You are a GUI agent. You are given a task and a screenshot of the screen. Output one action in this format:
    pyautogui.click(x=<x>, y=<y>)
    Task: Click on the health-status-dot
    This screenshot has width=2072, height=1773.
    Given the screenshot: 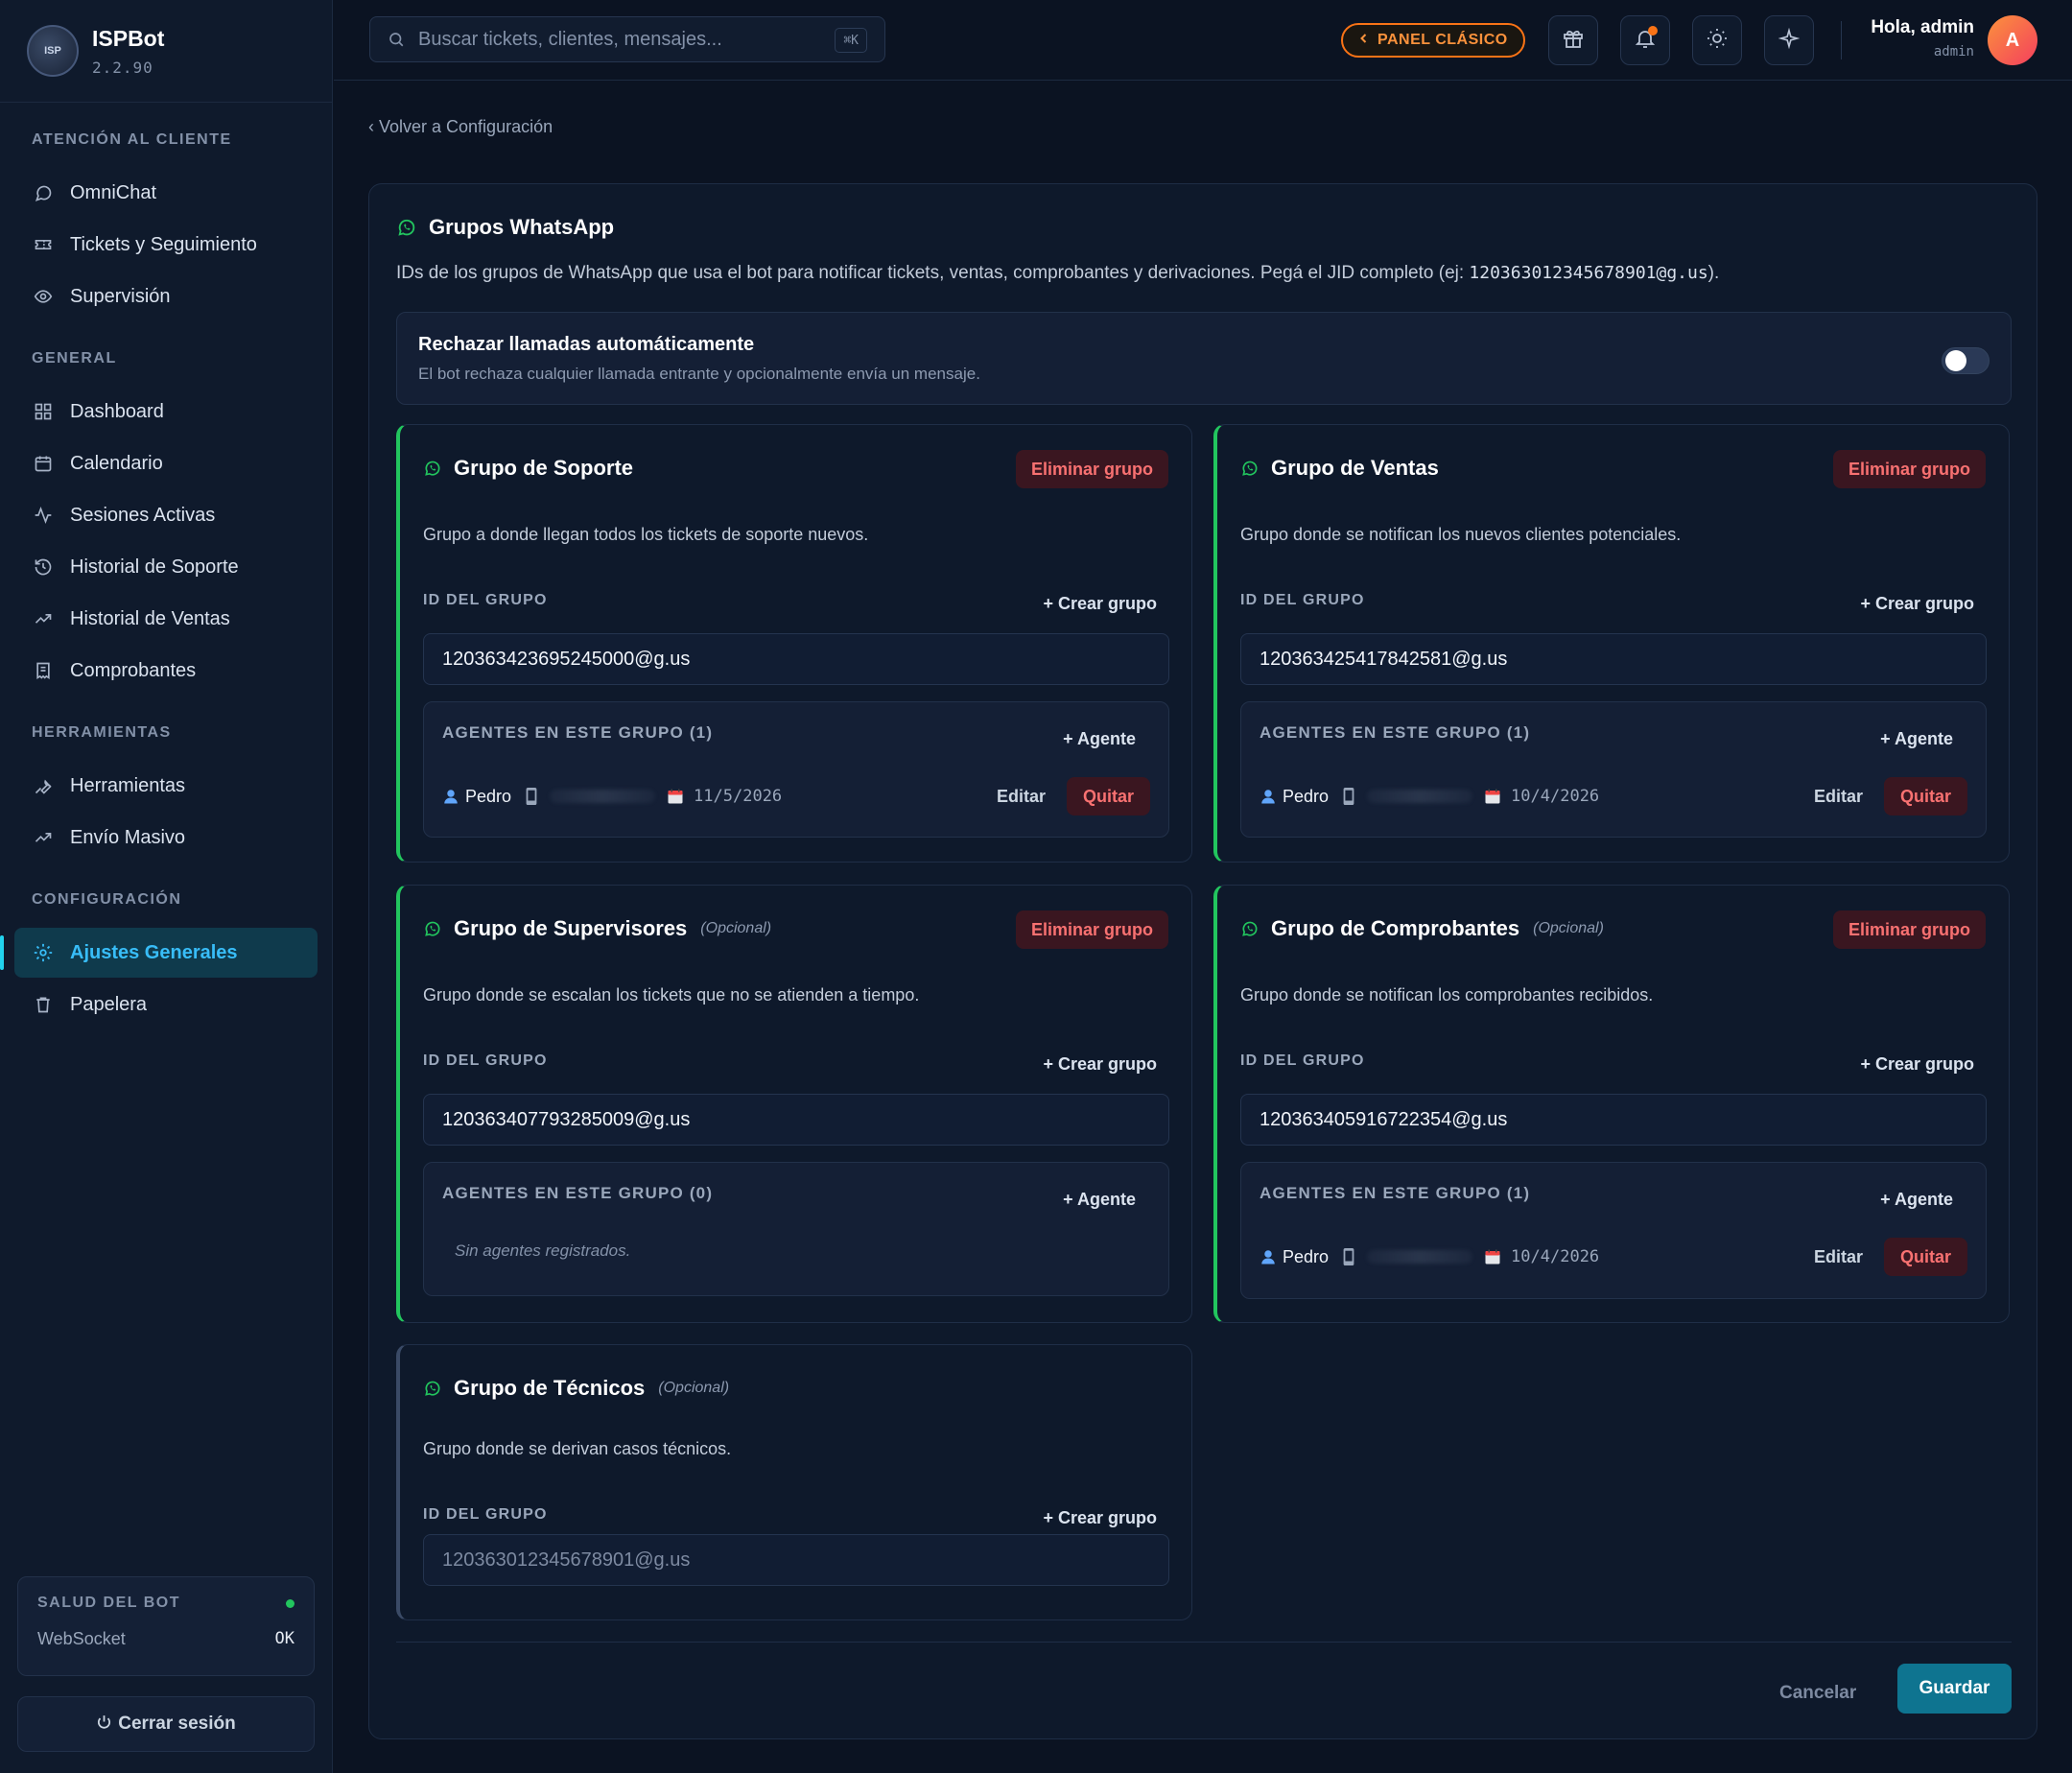 What is the action you would take?
    pyautogui.click(x=290, y=1603)
    